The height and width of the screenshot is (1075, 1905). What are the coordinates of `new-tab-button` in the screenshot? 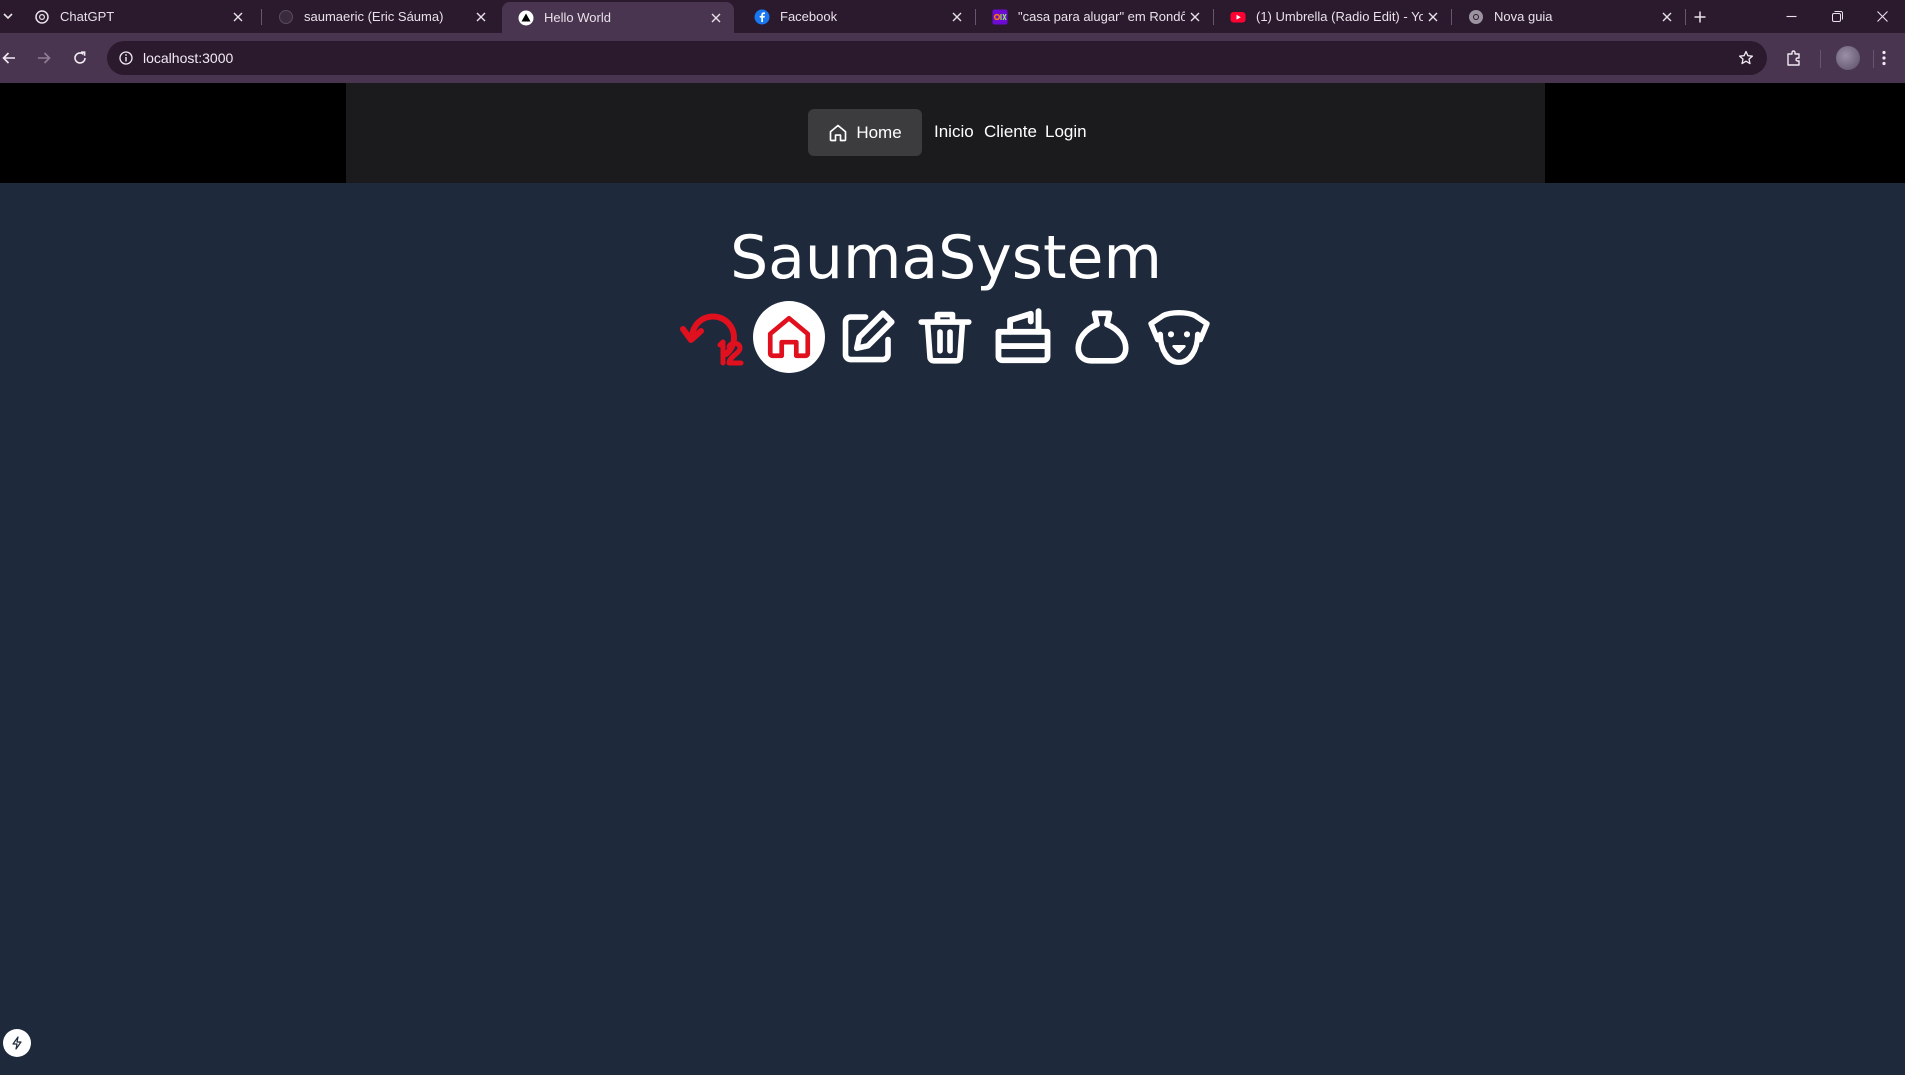 It's located at (1700, 16).